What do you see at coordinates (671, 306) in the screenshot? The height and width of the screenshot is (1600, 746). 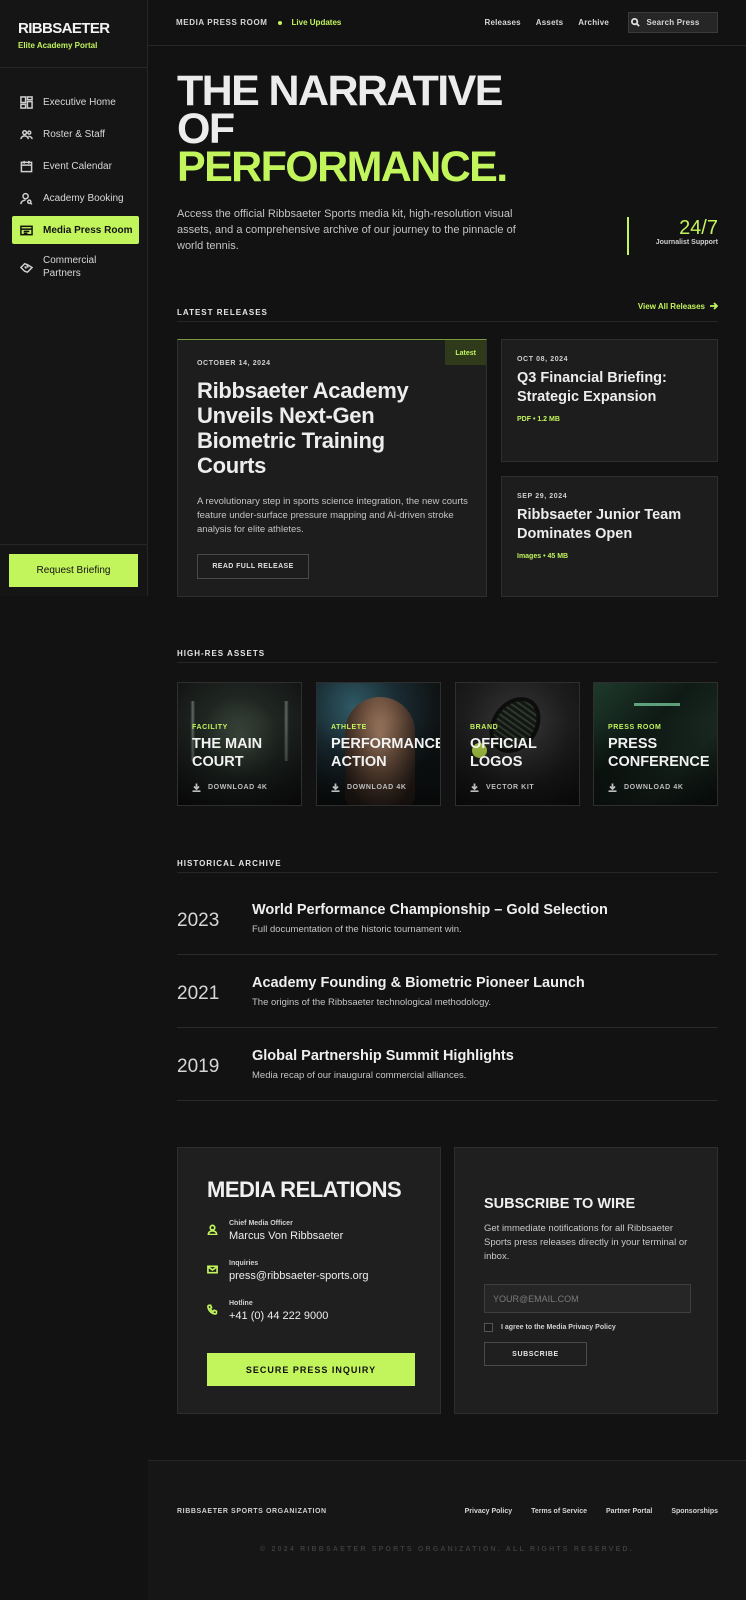 I see `view-all-label: View All Releases` at bounding box center [671, 306].